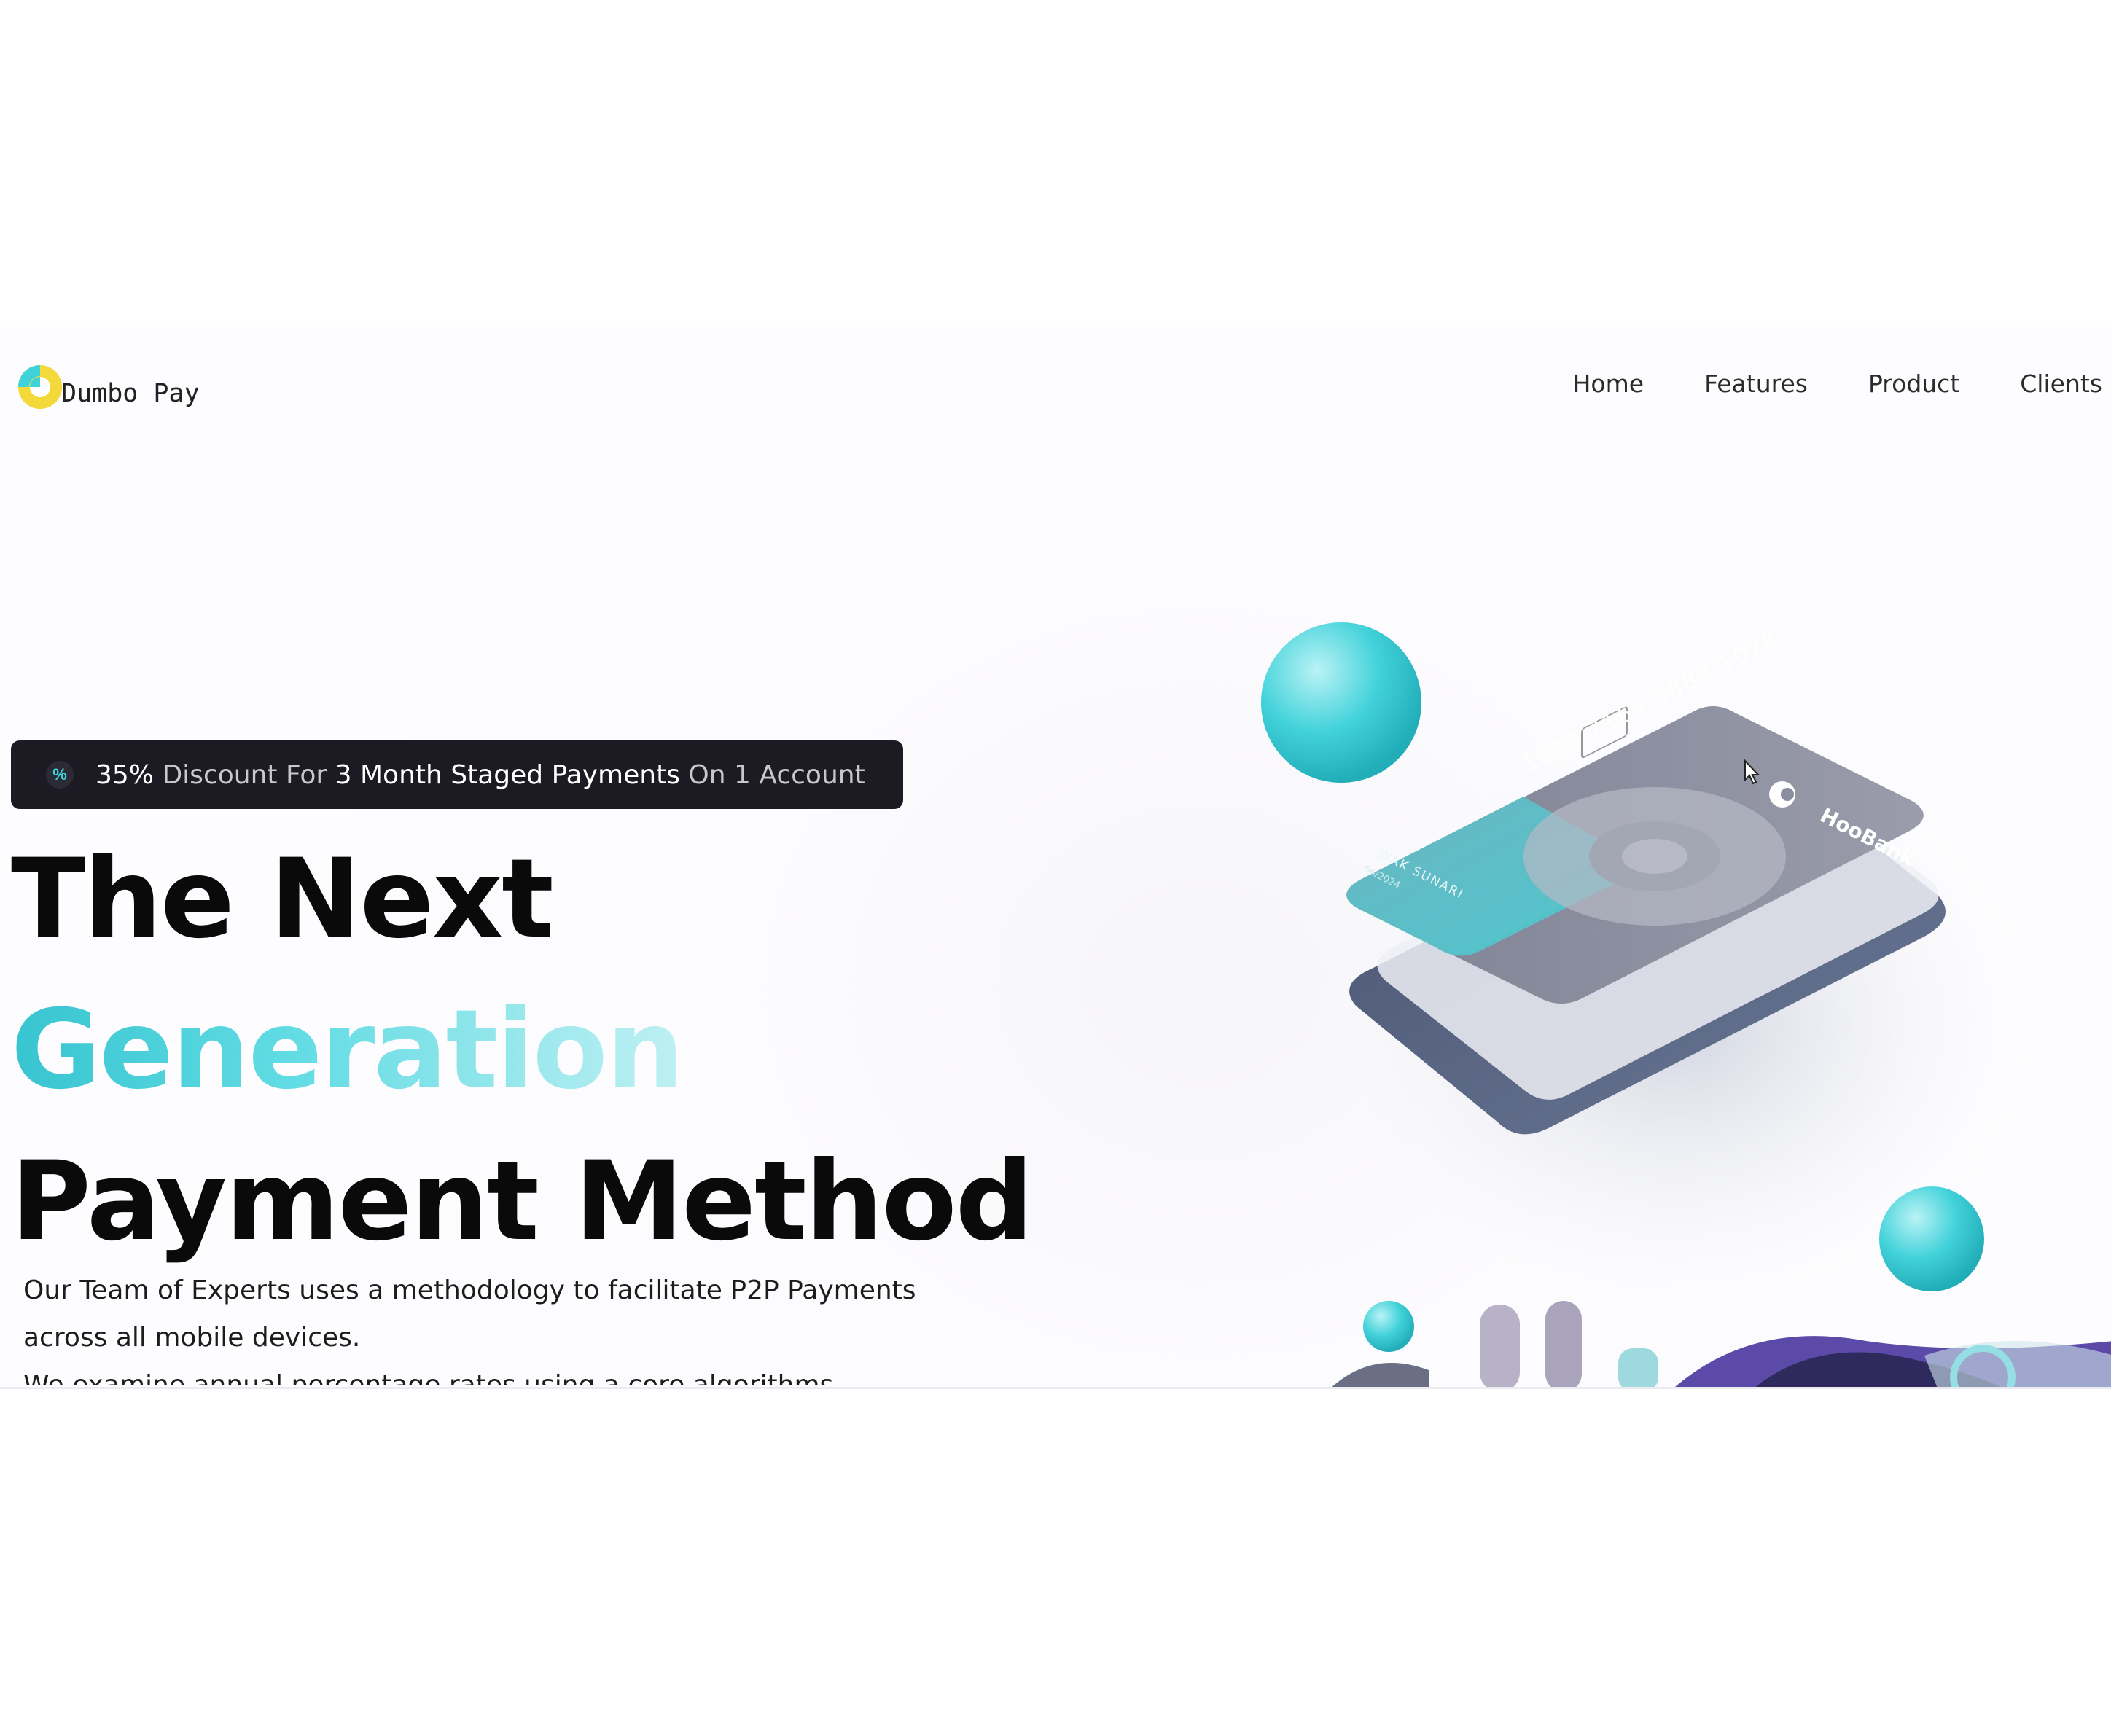 The width and height of the screenshot is (2111, 1736). What do you see at coordinates (1756, 384) in the screenshot?
I see `nav-features: Features` at bounding box center [1756, 384].